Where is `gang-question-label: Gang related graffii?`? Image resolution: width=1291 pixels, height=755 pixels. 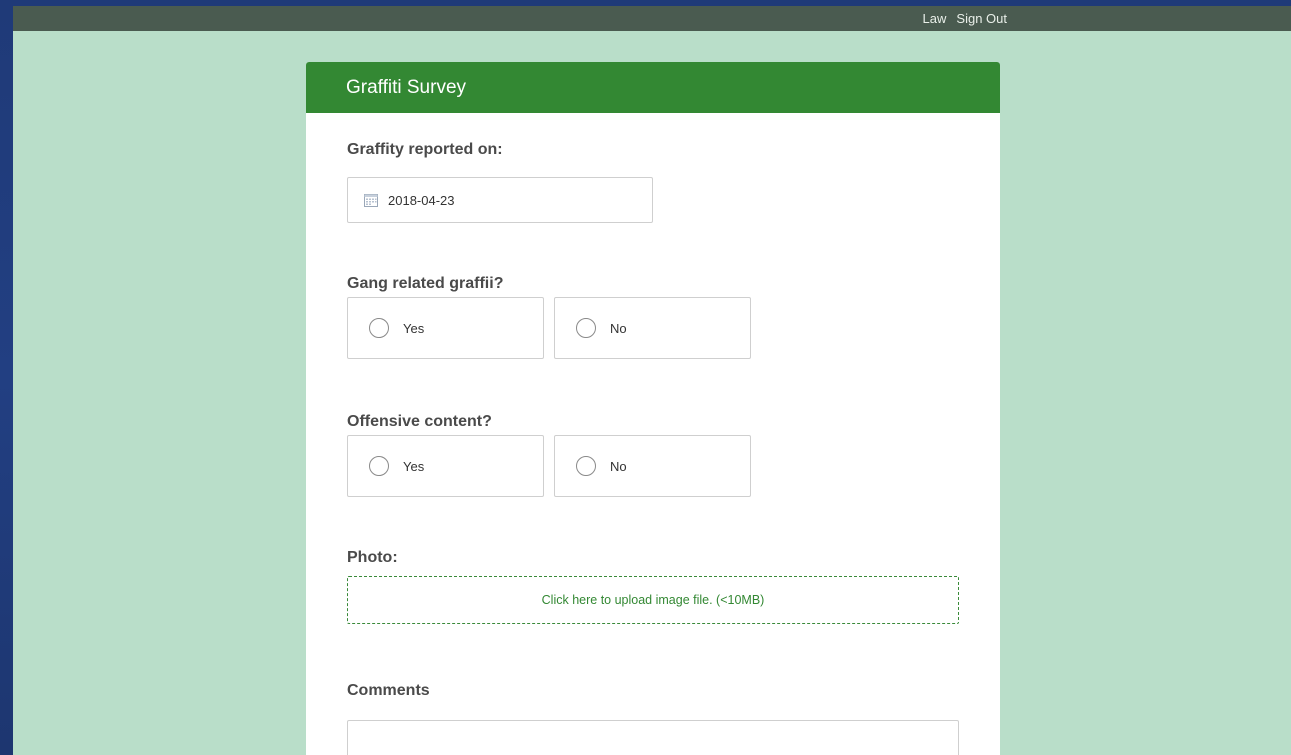
gang-question-label: Gang related graffii? is located at coordinates (425, 283).